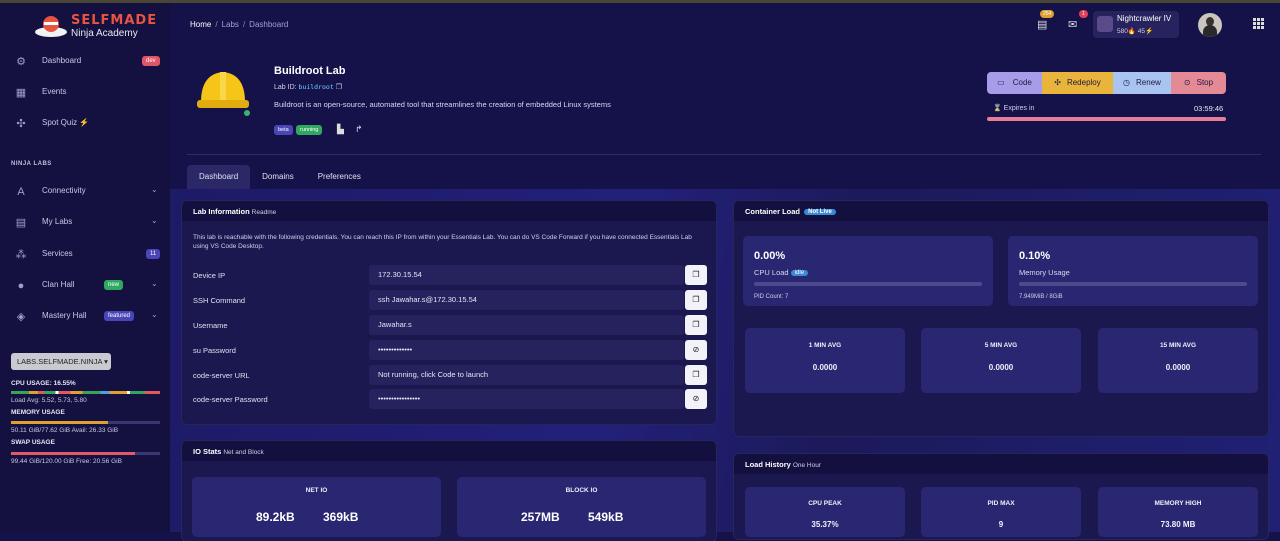 The width and height of the screenshot is (1280, 541). What do you see at coordinates (526, 275) in the screenshot?
I see `device-ip-field: 172.30.15.54` at bounding box center [526, 275].